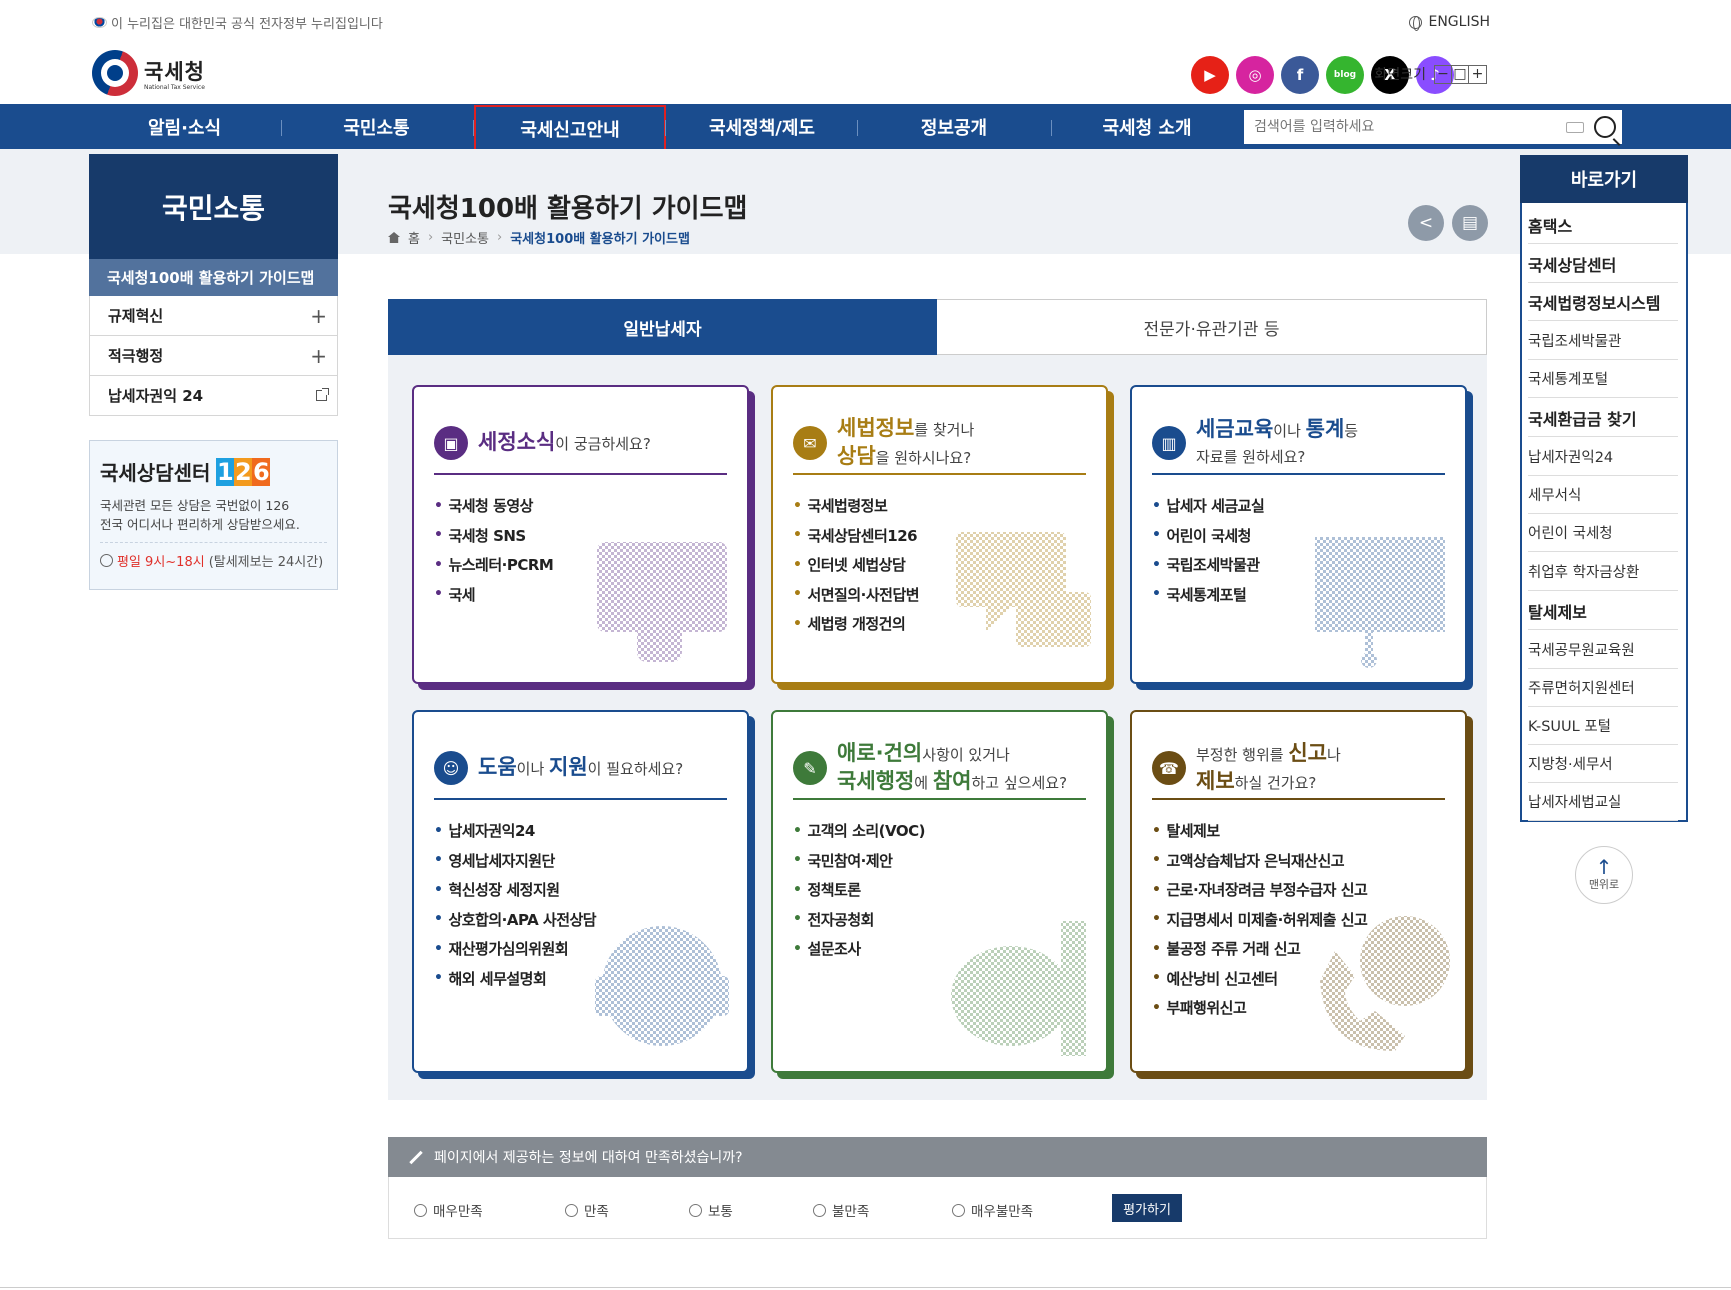 Image resolution: width=1731 pixels, height=1290 pixels. I want to click on submit-rating-button: 평가하기, so click(1147, 1208).